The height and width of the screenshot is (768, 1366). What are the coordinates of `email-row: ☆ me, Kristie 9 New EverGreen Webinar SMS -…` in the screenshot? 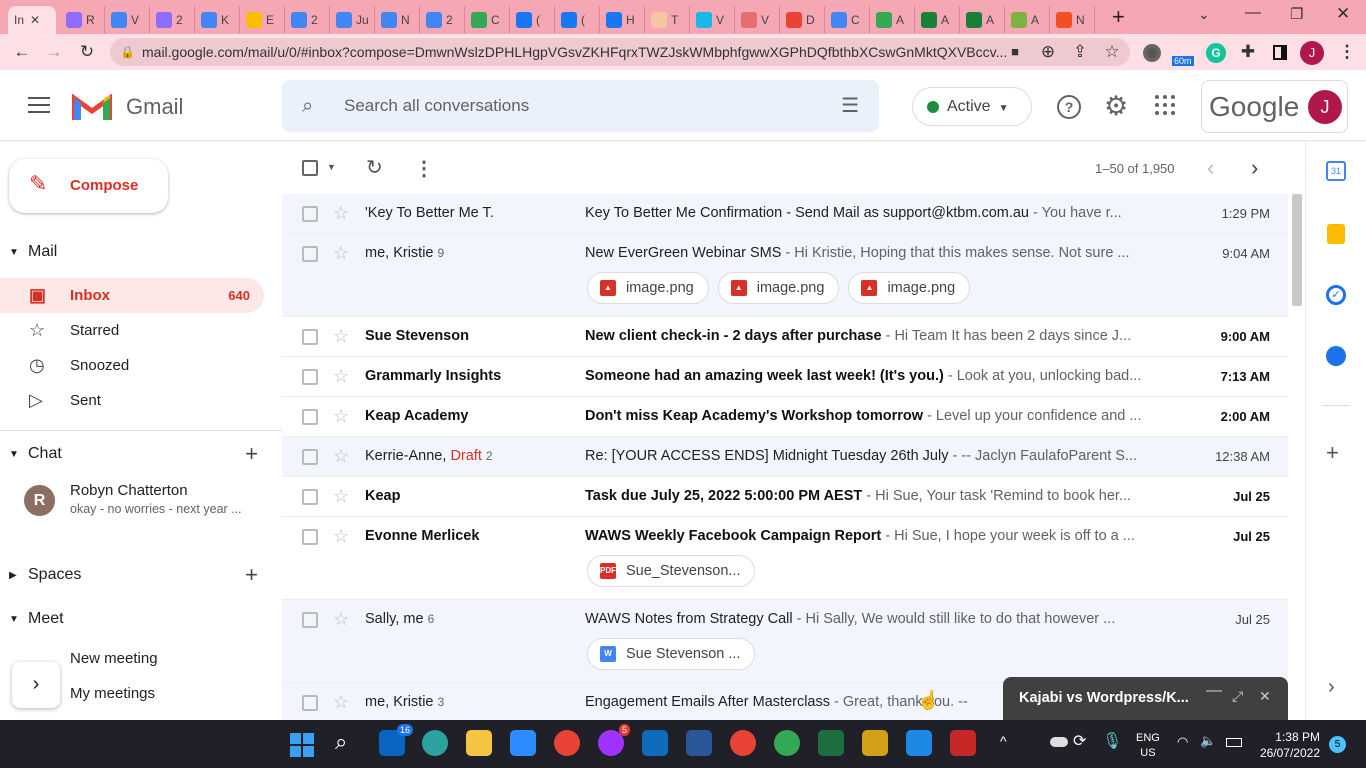 It's located at (785, 275).